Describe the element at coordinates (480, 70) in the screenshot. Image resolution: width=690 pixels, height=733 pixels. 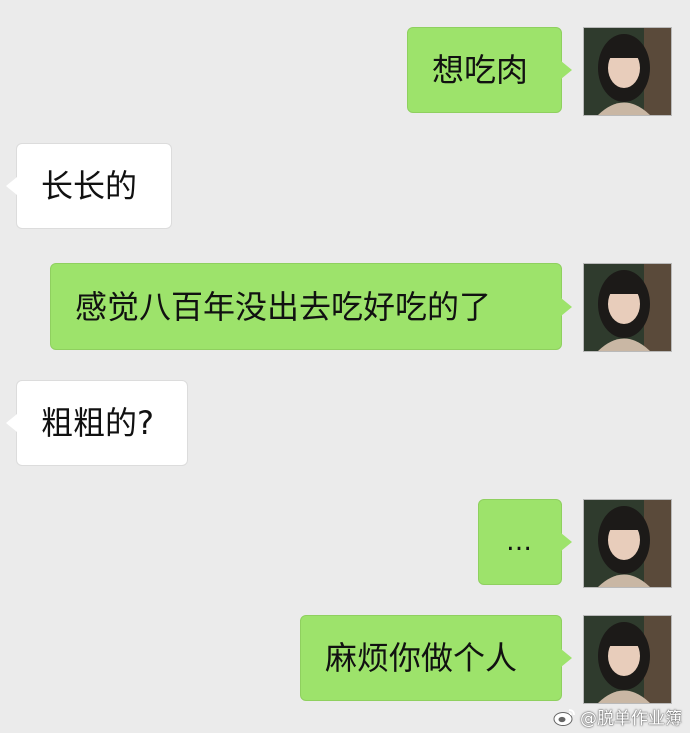
I see `message-text: 想吃肉` at that location.